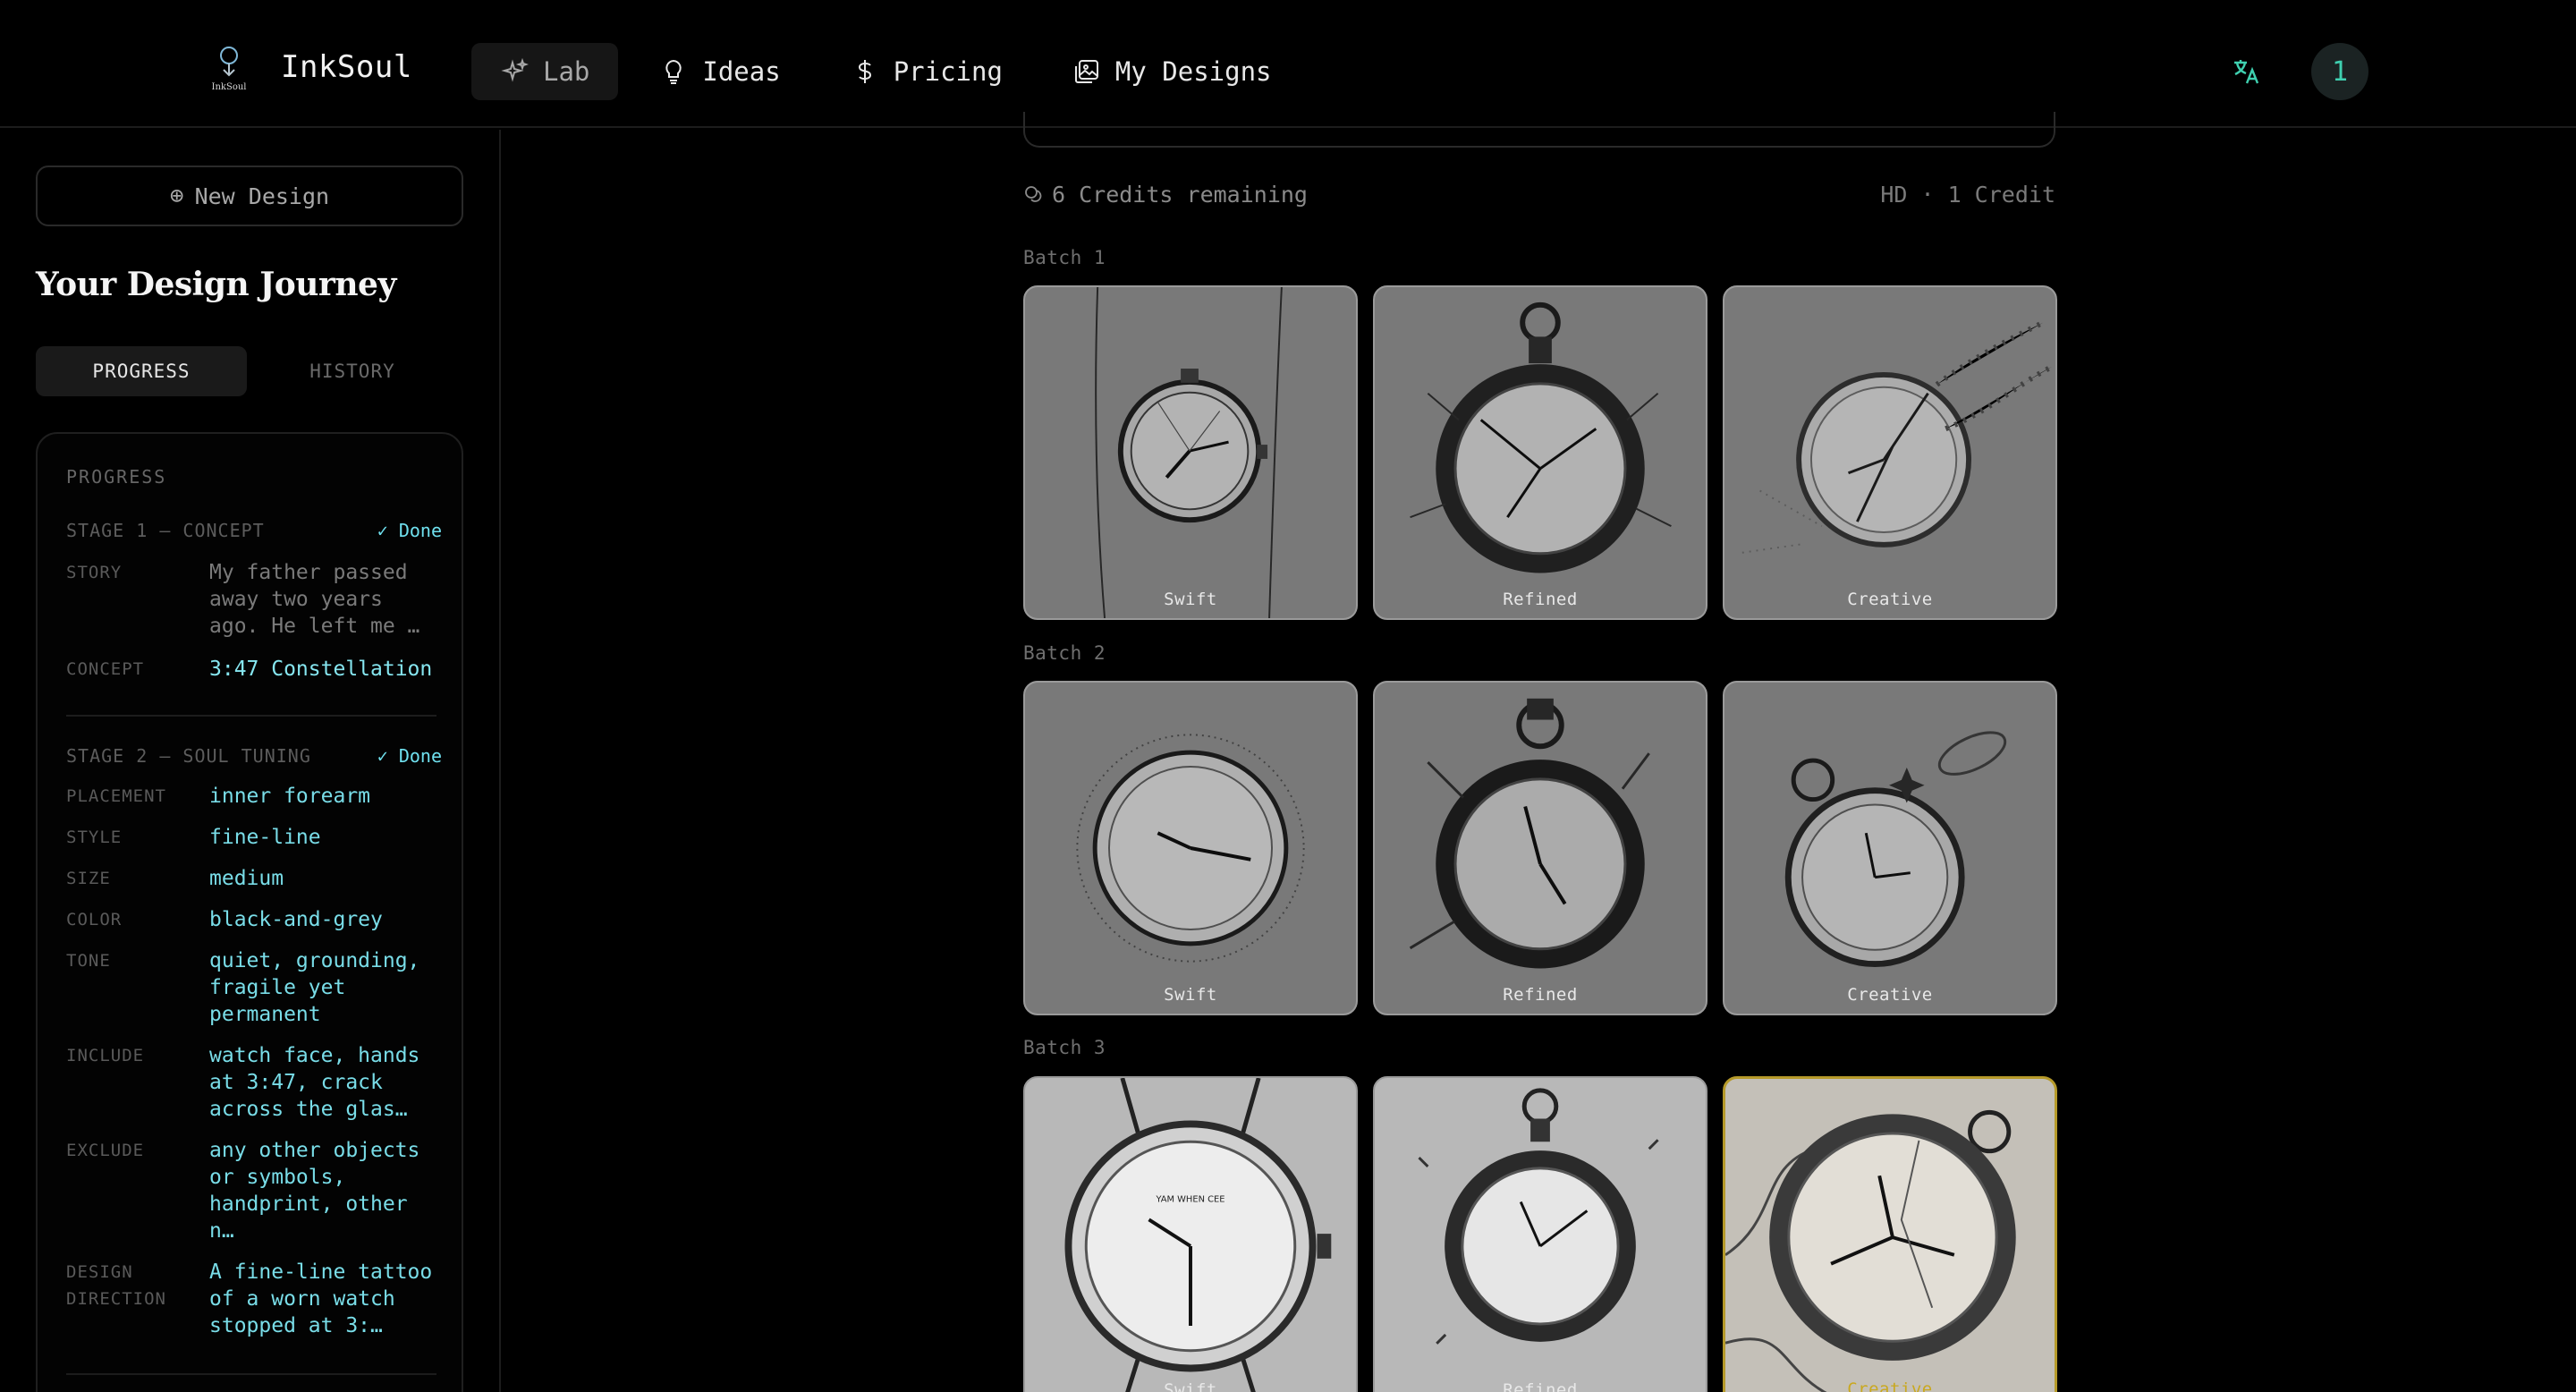 Image resolution: width=2576 pixels, height=1392 pixels. Describe the element at coordinates (88, 961) in the screenshot. I see `field-key: TONE` at that location.